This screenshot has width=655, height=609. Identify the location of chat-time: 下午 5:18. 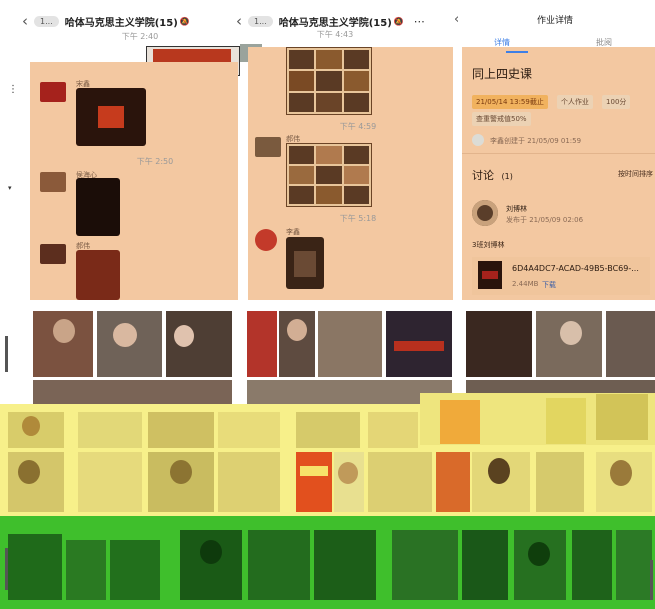
(358, 218).